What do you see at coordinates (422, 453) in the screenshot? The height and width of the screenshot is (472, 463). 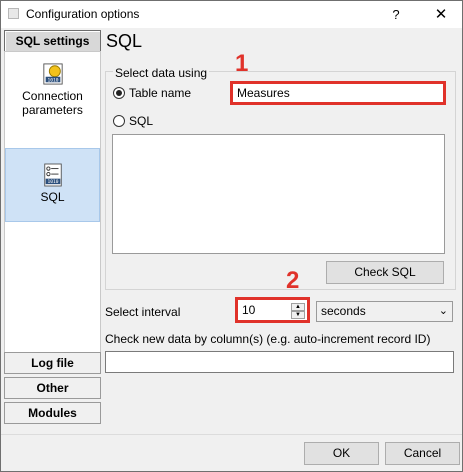 I see `cancel-button: Cancel` at bounding box center [422, 453].